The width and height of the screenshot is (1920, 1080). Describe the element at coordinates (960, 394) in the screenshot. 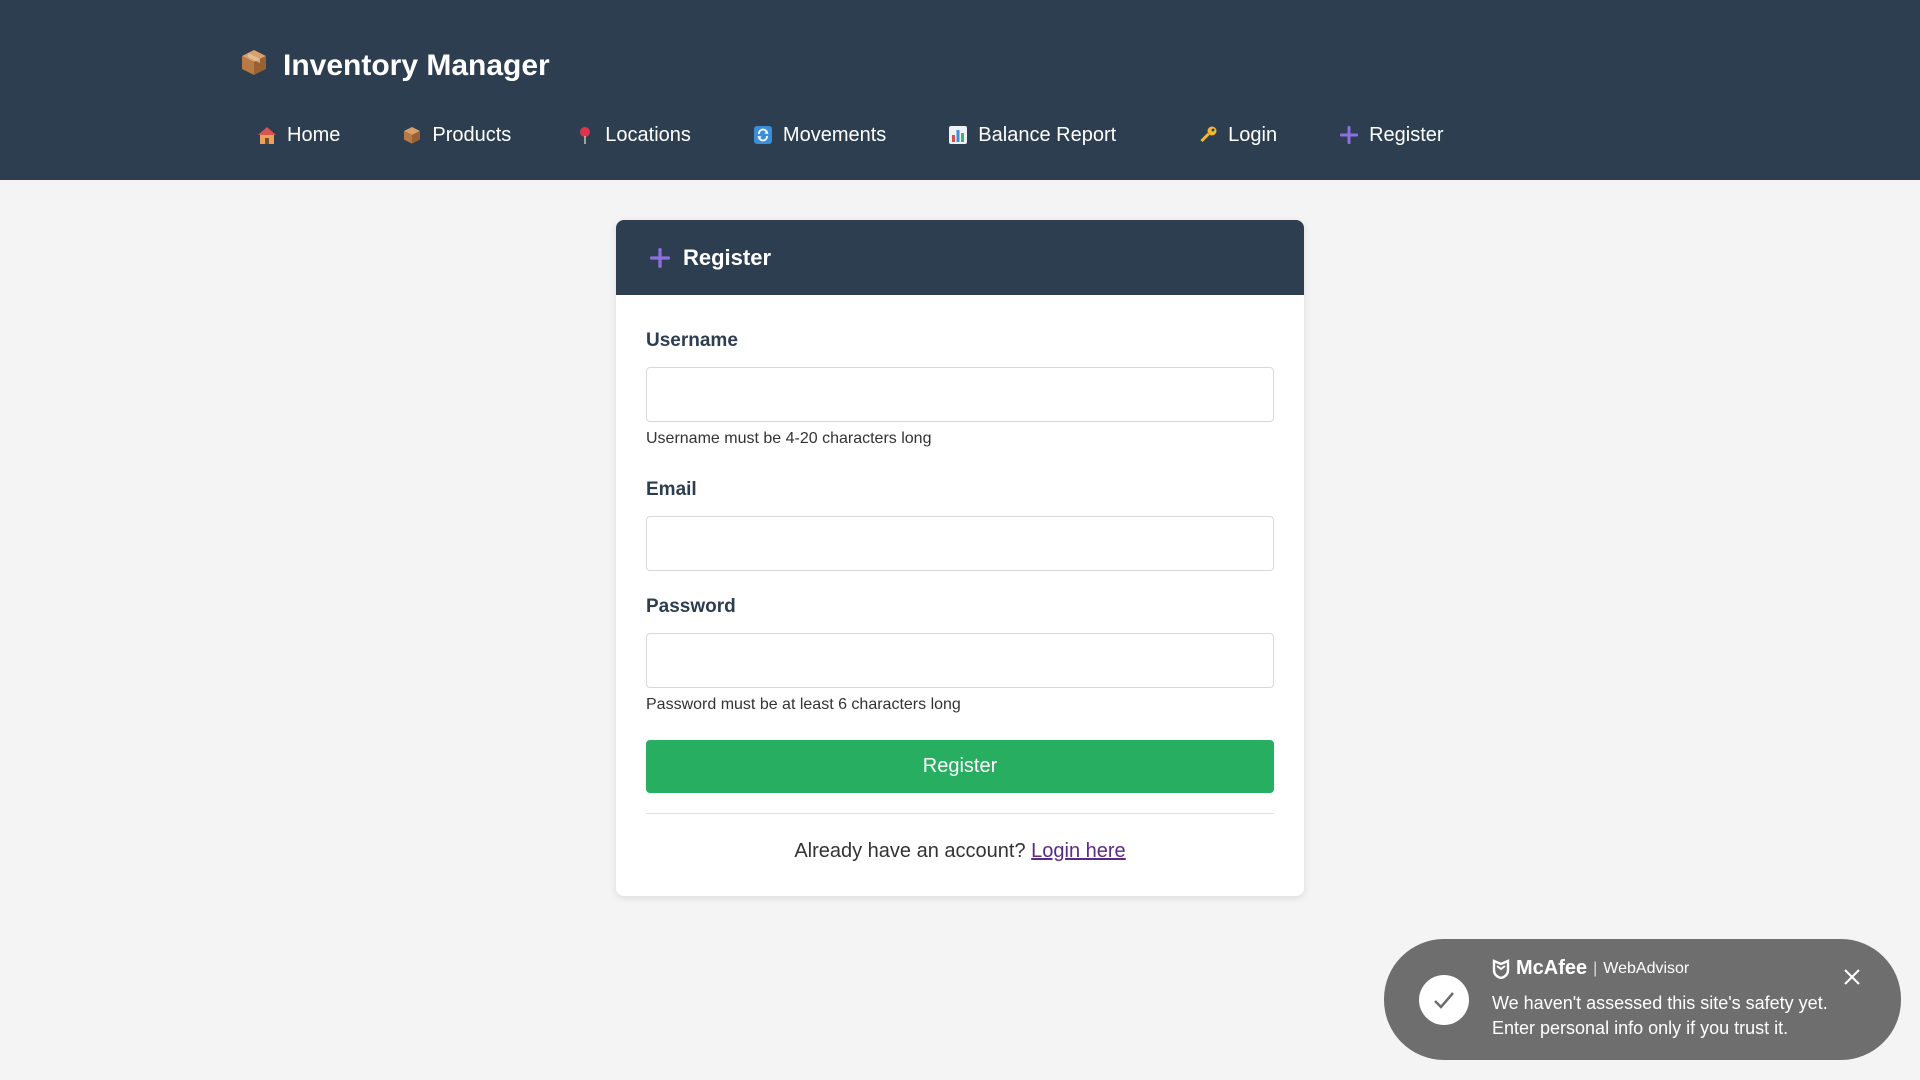

I see `username-input` at that location.